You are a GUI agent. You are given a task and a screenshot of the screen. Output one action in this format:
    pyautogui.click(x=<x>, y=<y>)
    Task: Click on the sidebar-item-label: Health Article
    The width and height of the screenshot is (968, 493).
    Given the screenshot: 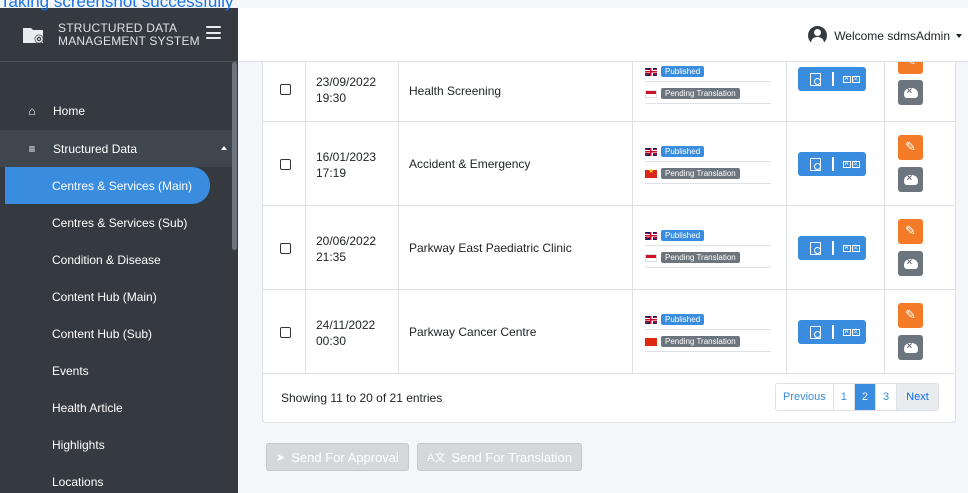 What is the action you would take?
    pyautogui.click(x=87, y=407)
    